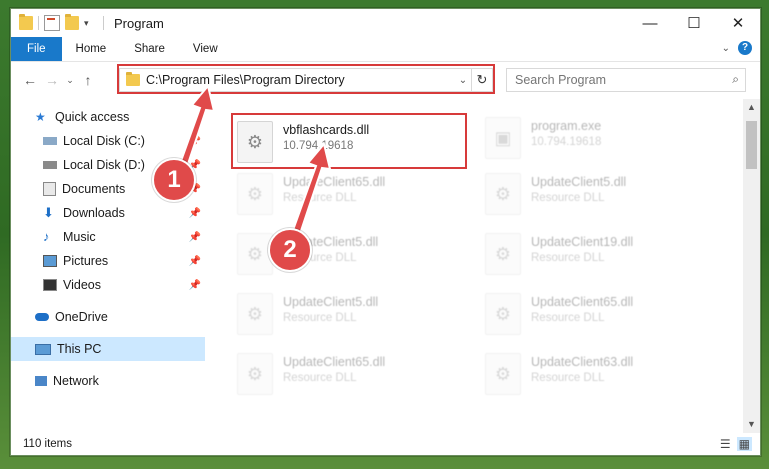 Image resolution: width=769 pixels, height=469 pixels. I want to click on tab-view: View, so click(205, 49).